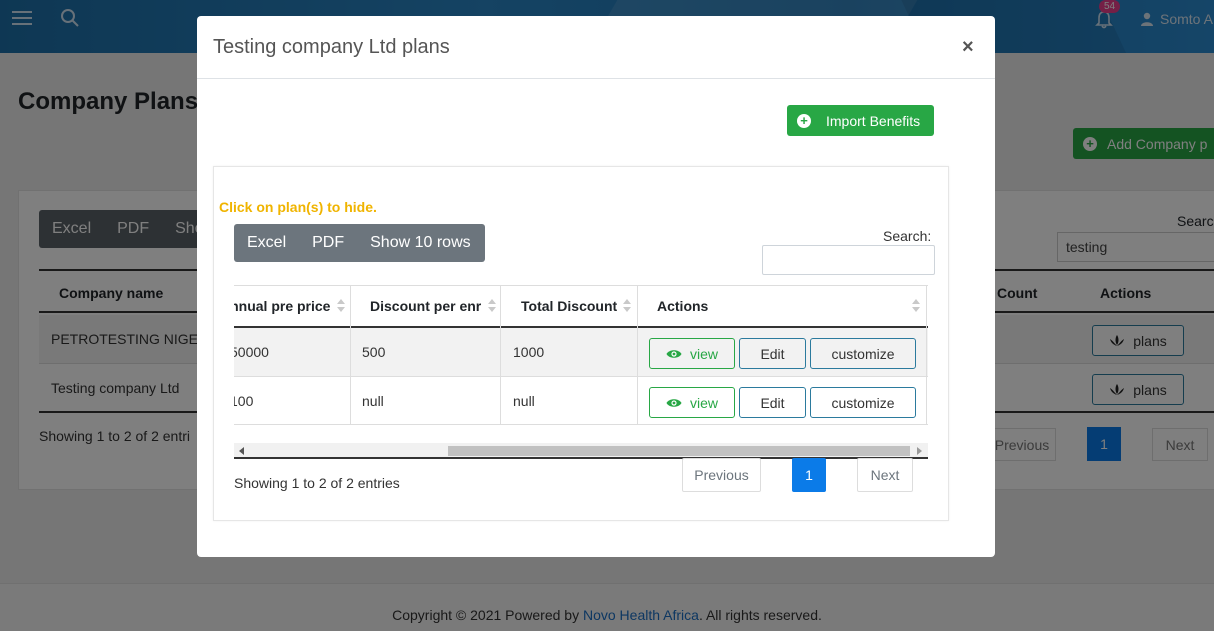 The height and width of the screenshot is (631, 1214). I want to click on discount-per-cell: 500, so click(374, 352).